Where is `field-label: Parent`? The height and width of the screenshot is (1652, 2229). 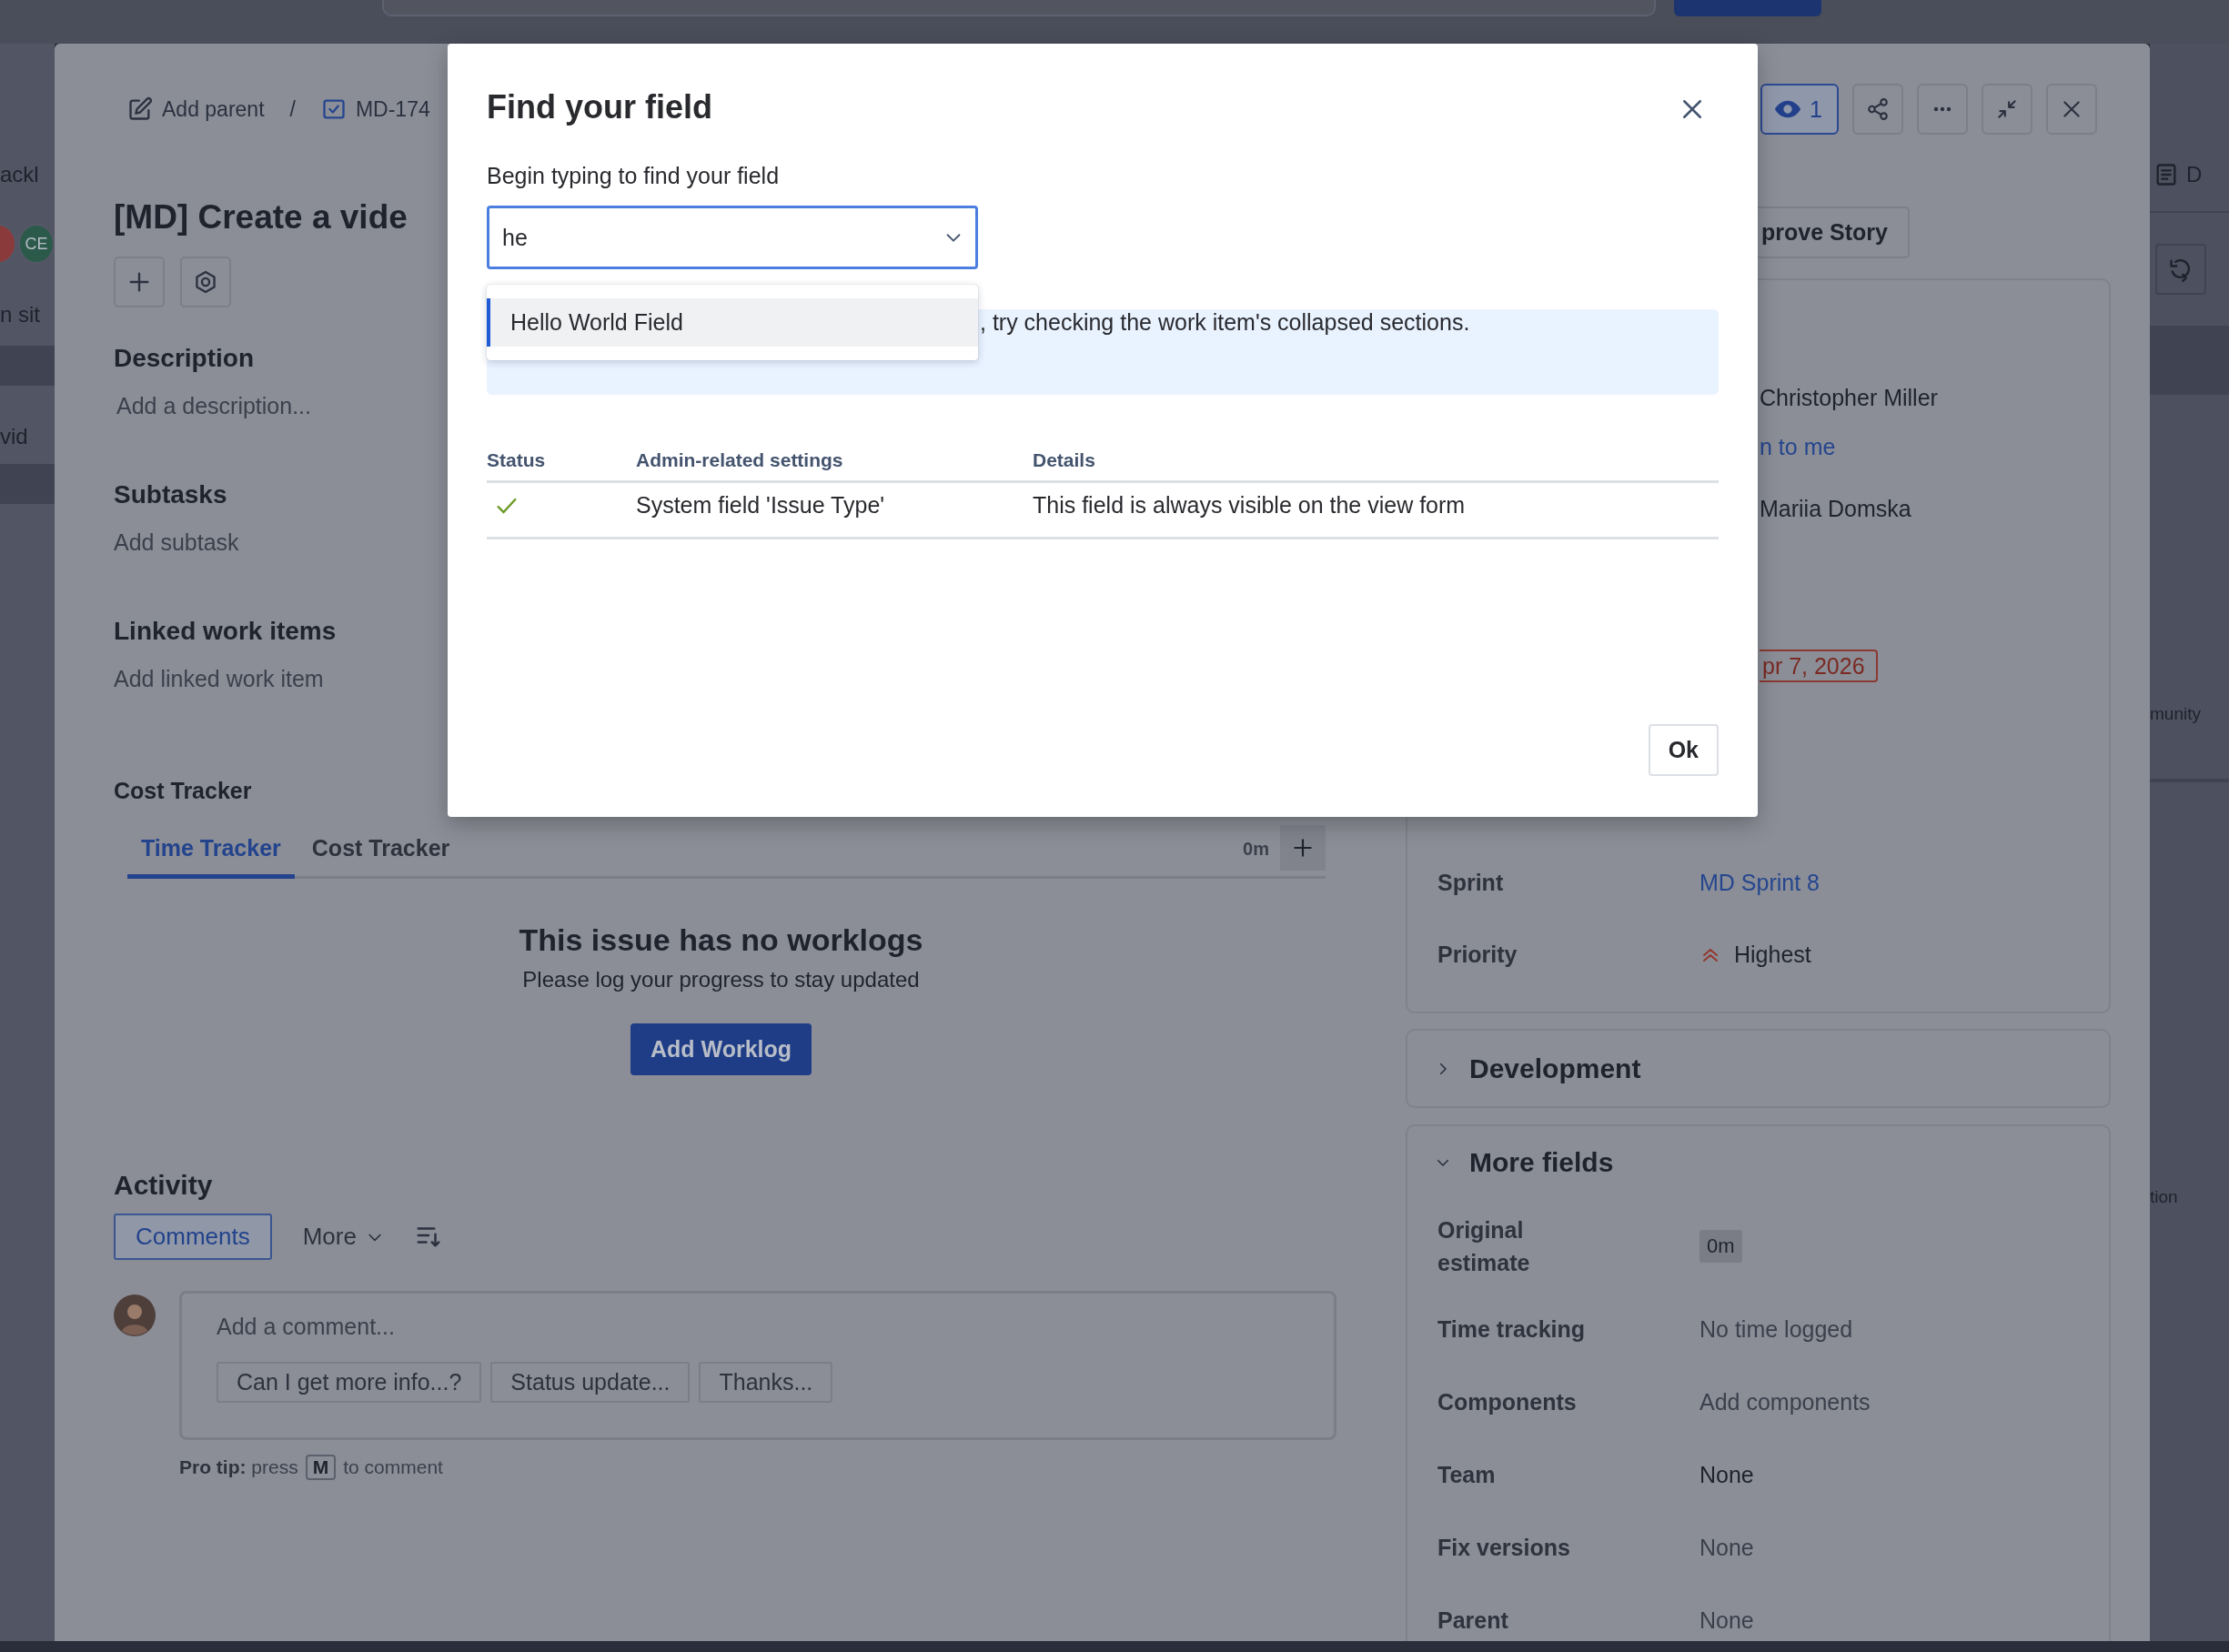 field-label: Parent is located at coordinates (1473, 1621).